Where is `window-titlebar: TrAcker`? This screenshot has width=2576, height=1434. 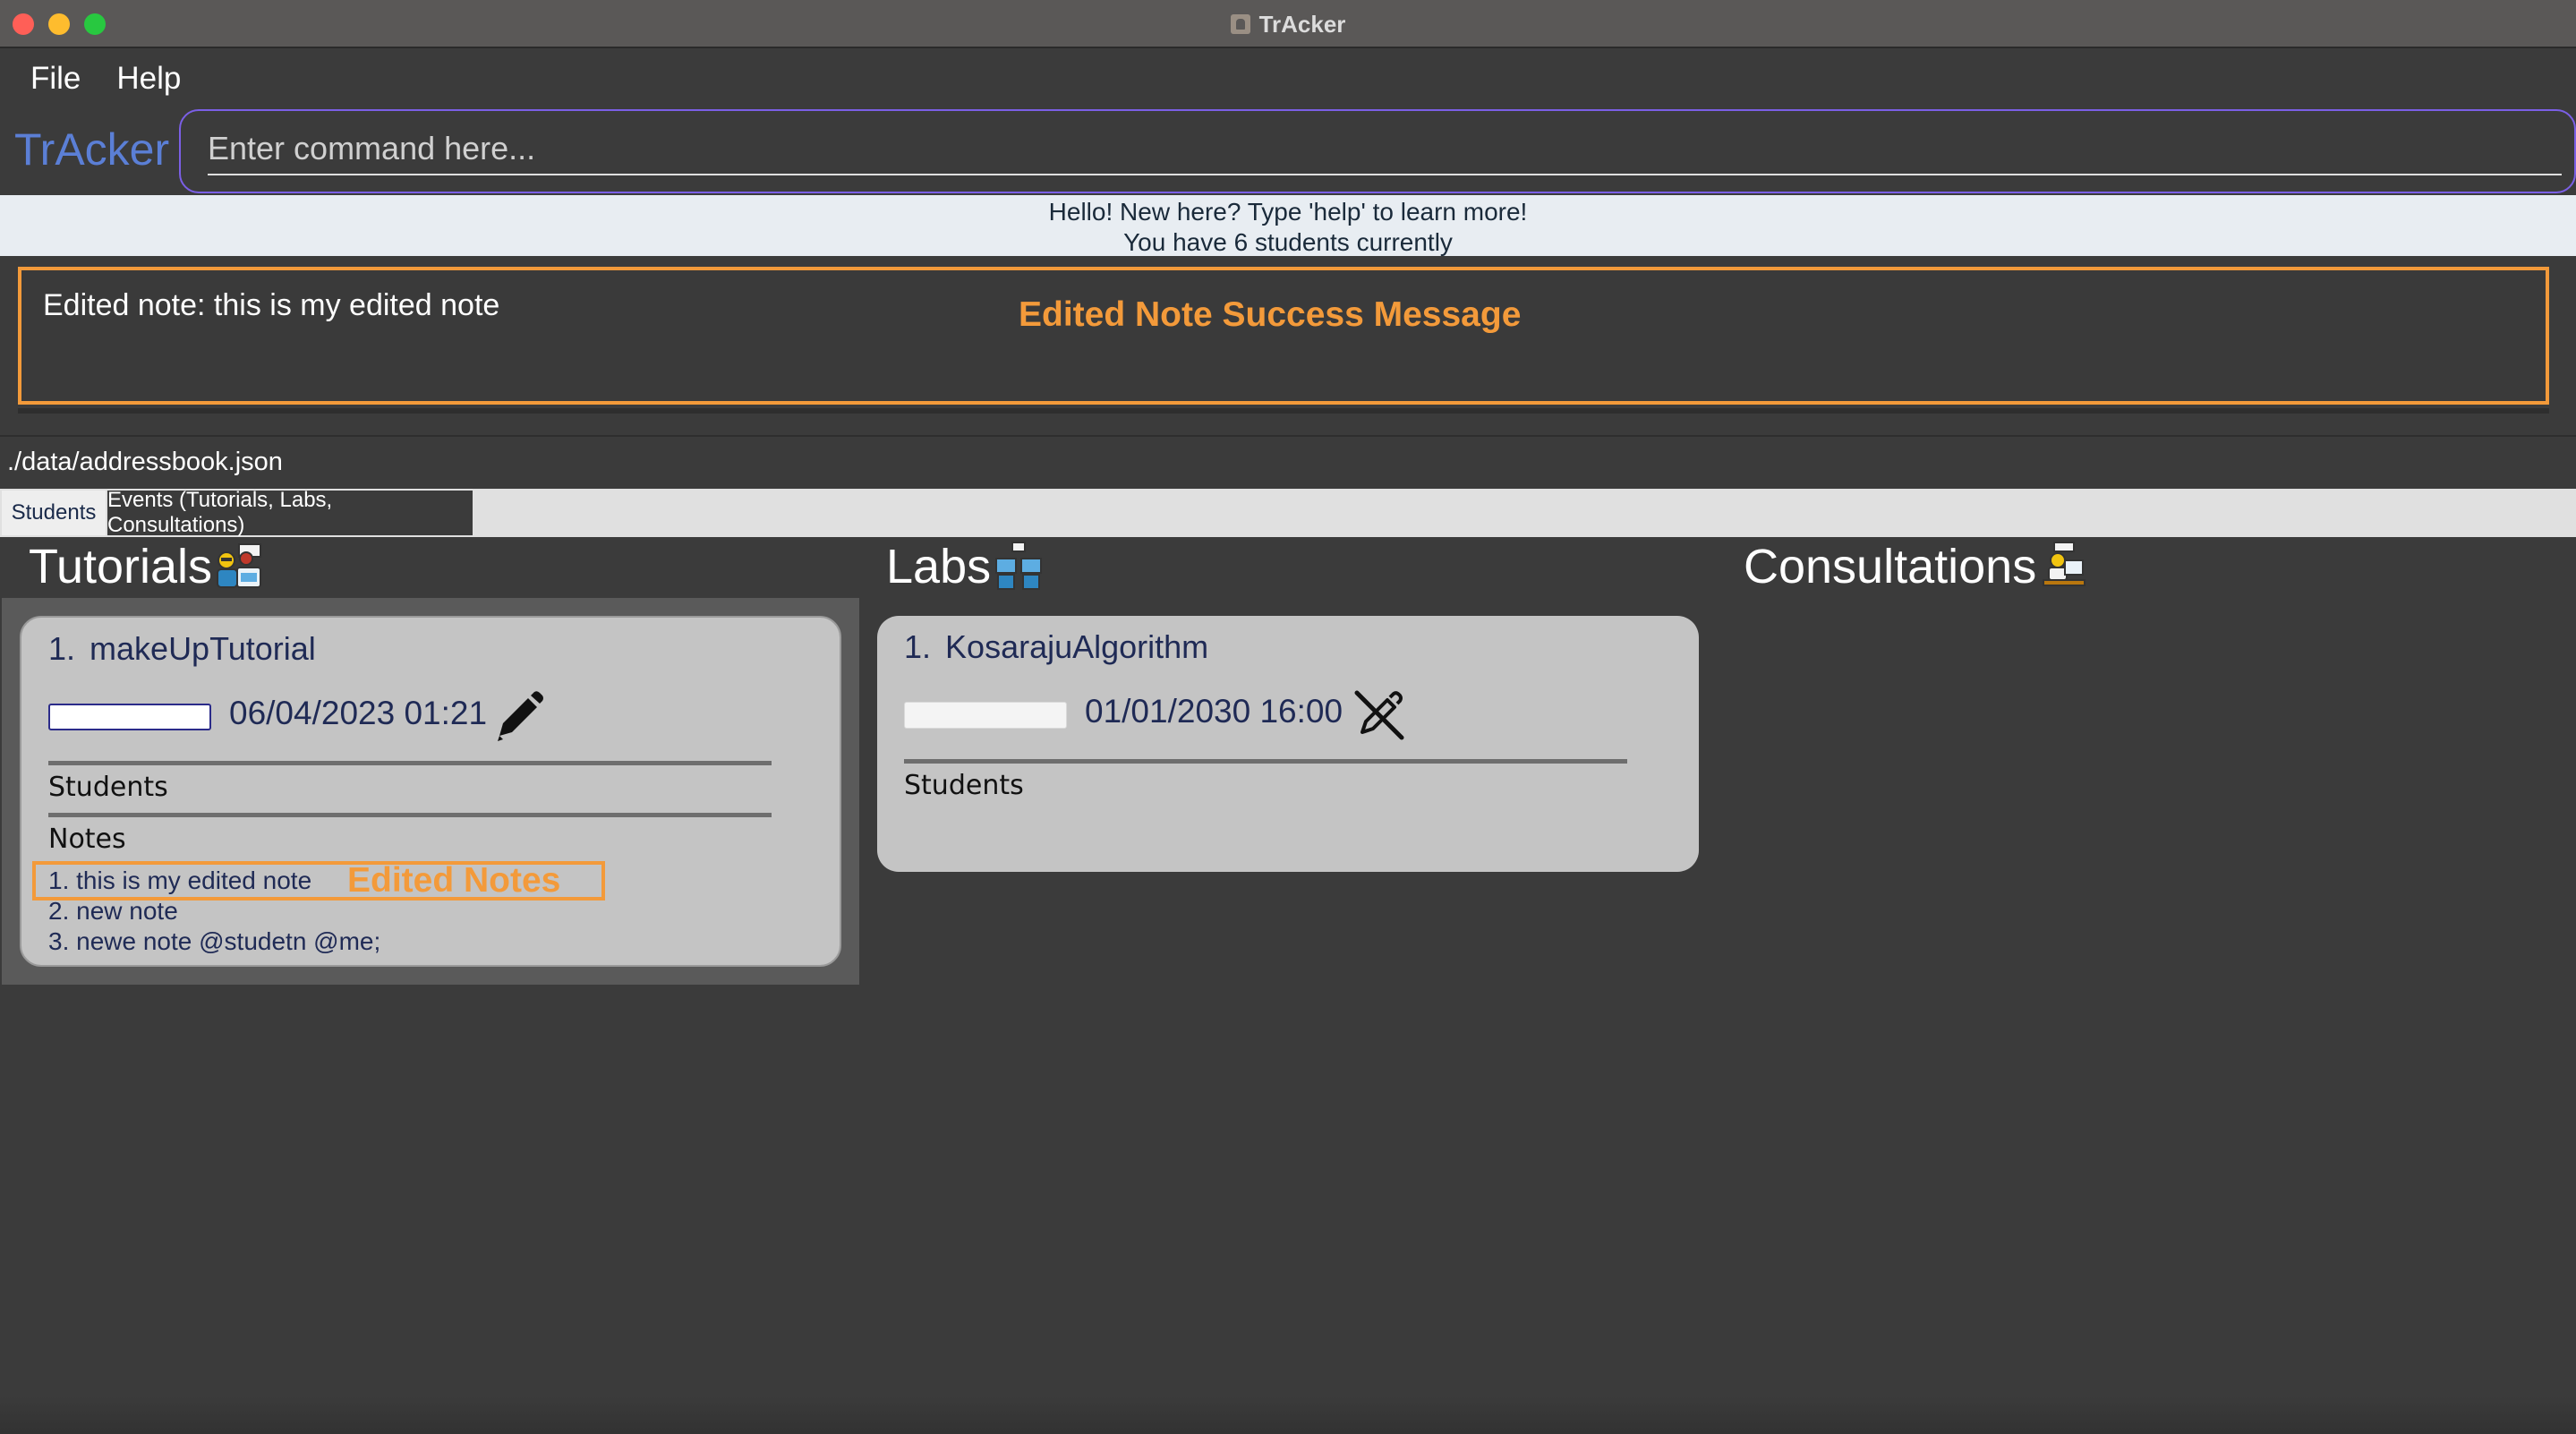
window-titlebar: TrAcker is located at coordinates (1288, 24).